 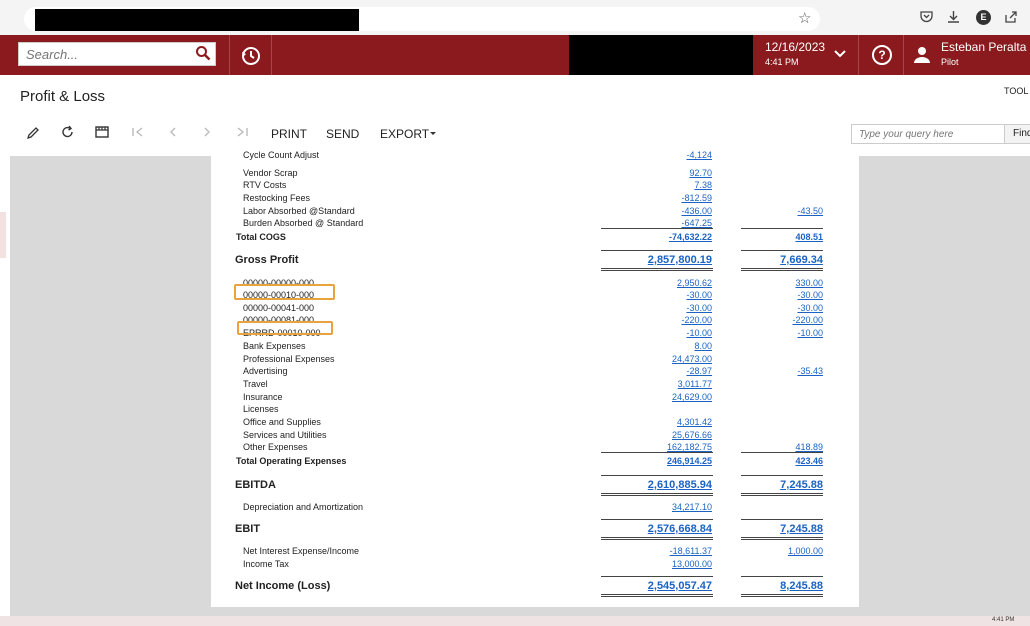 What do you see at coordinates (656, 586) in the screenshot?
I see `report-value-col1: 2,545,057.47` at bounding box center [656, 586].